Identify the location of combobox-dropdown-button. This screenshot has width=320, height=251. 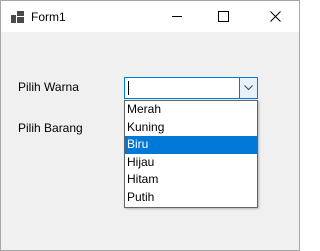
(248, 88).